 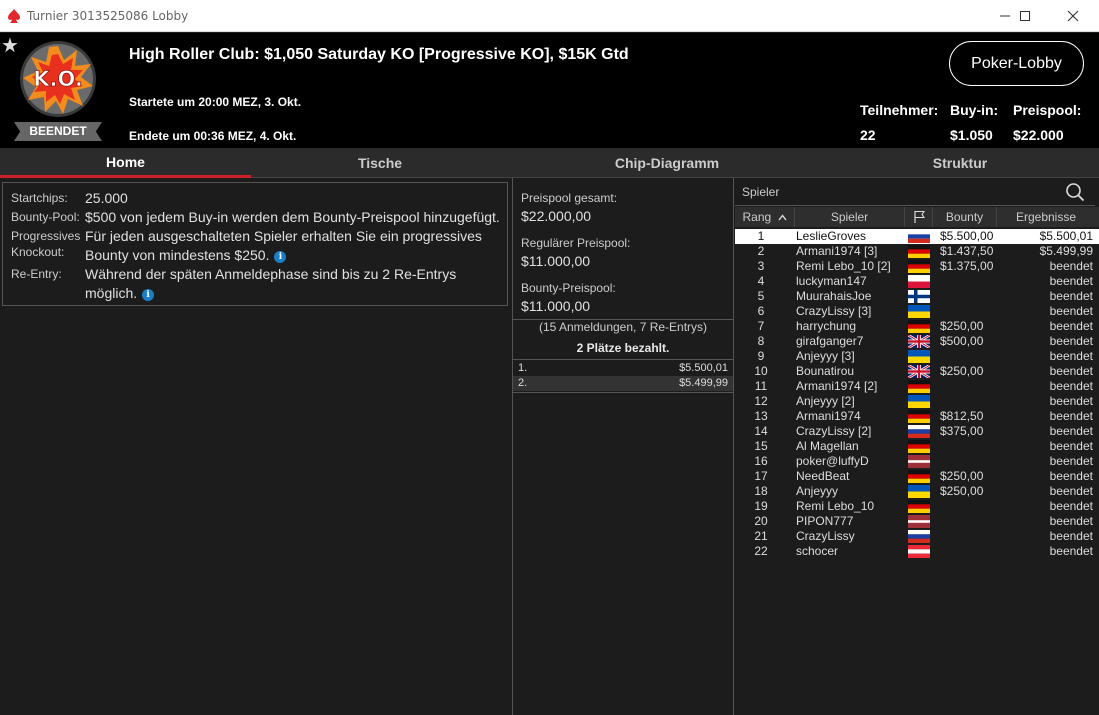 What do you see at coordinates (917, 236) in the screenshot?
I see `player-row: 1 LeslieGroves $5.500,00 $5.500,01` at bounding box center [917, 236].